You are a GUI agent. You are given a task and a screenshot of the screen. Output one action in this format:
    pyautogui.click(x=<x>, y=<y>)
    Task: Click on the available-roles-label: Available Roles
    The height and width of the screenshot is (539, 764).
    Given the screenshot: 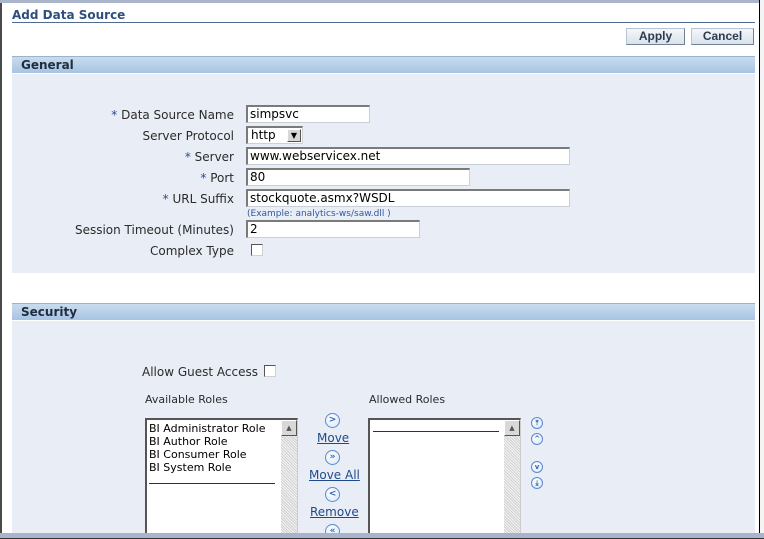 What is the action you would take?
    pyautogui.click(x=186, y=399)
    